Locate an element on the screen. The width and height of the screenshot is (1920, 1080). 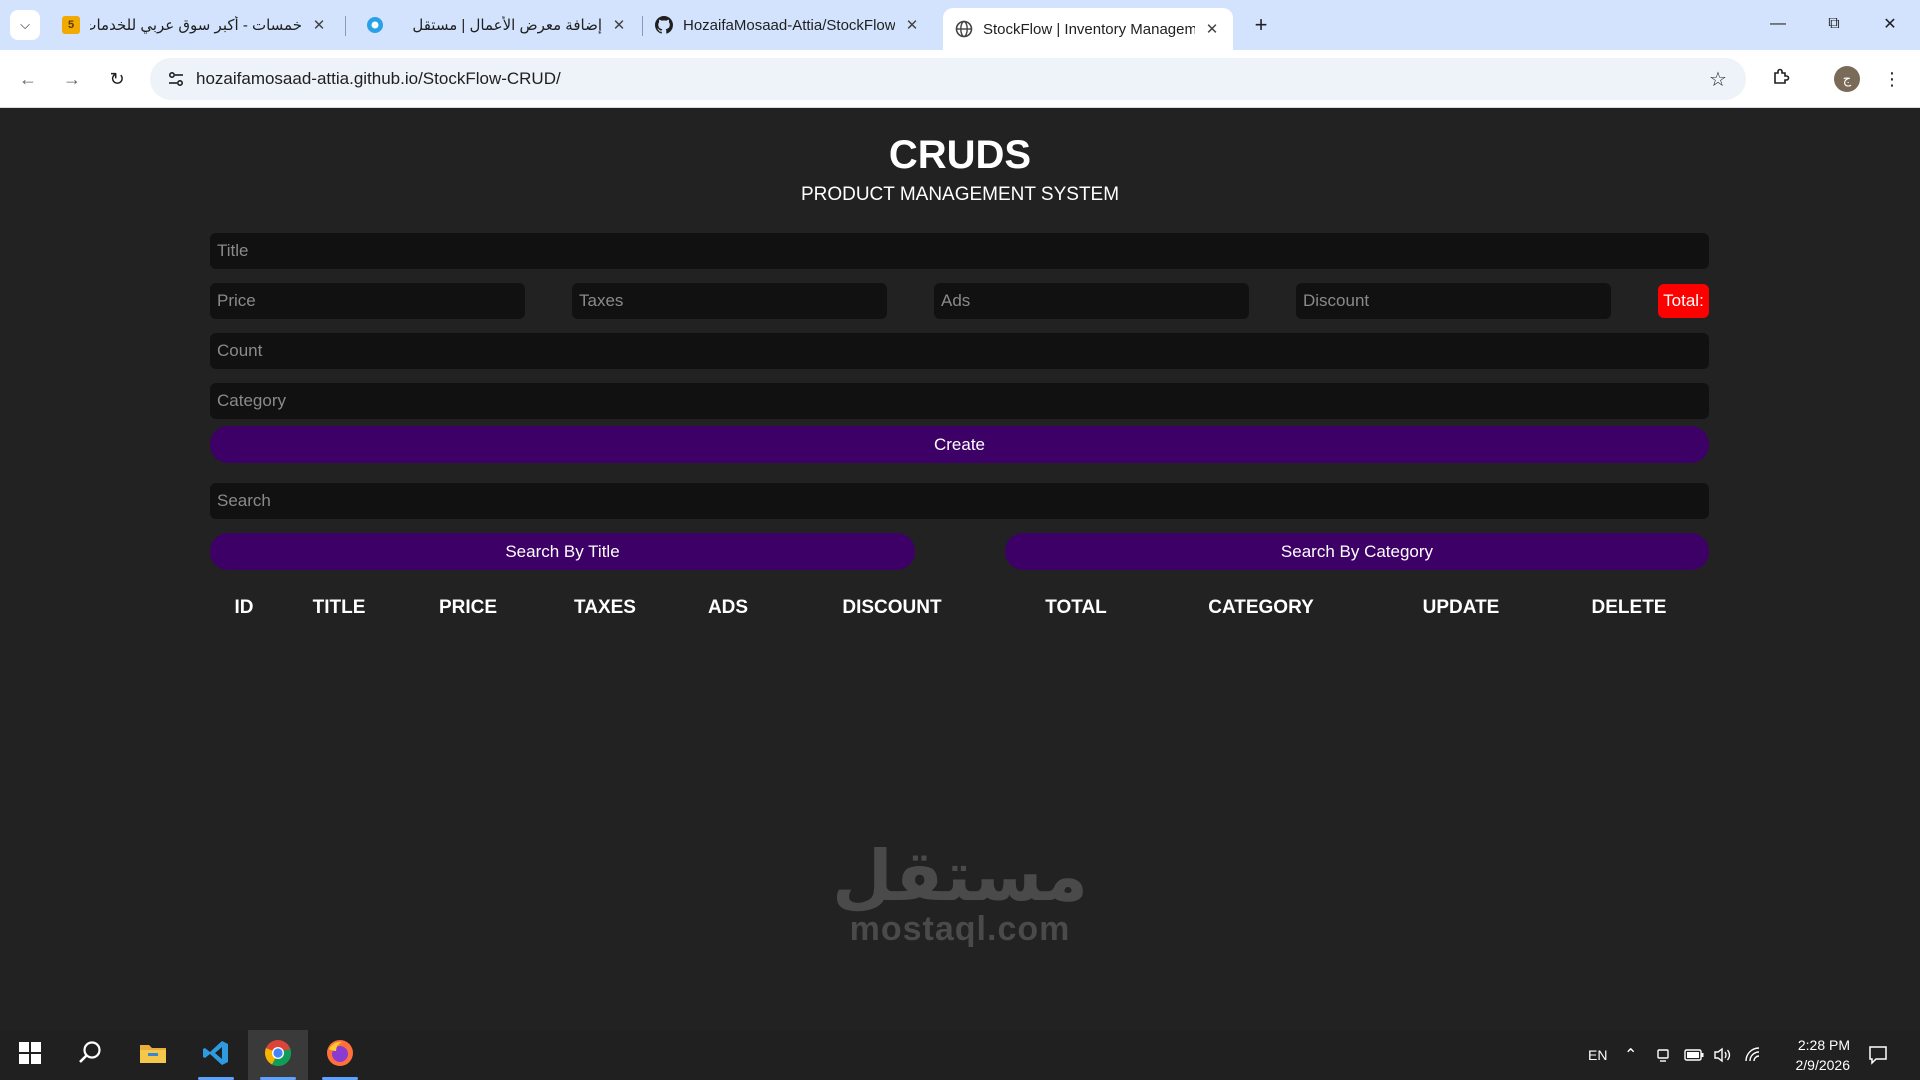
windows-logo-icon is located at coordinates (30, 1055).